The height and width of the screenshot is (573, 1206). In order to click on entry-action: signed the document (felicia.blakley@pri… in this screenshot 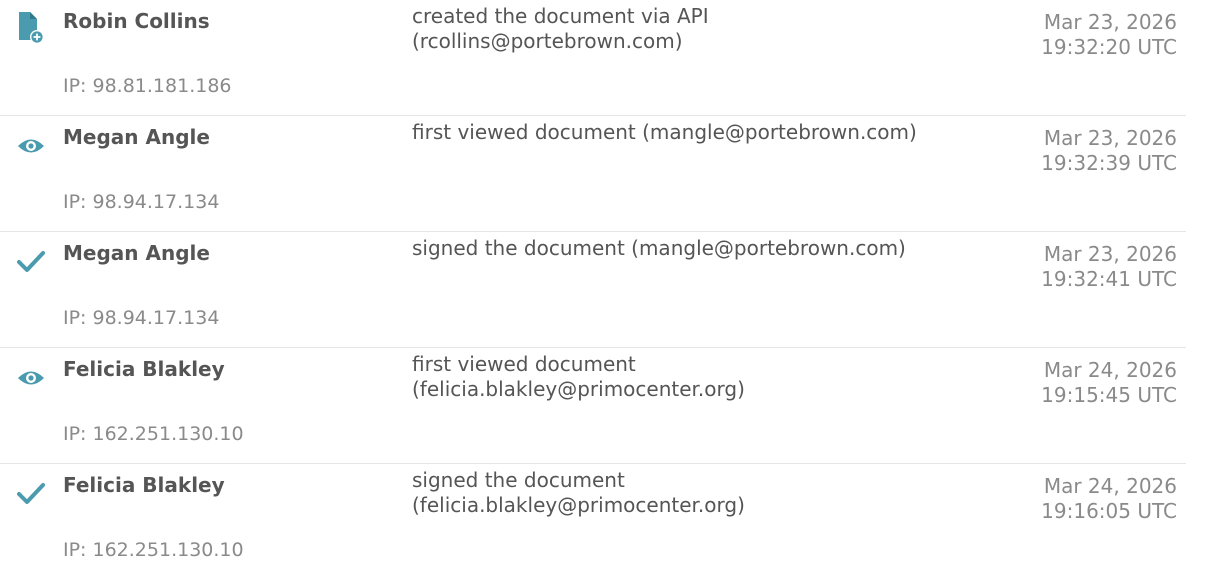, I will do `click(707, 493)`.